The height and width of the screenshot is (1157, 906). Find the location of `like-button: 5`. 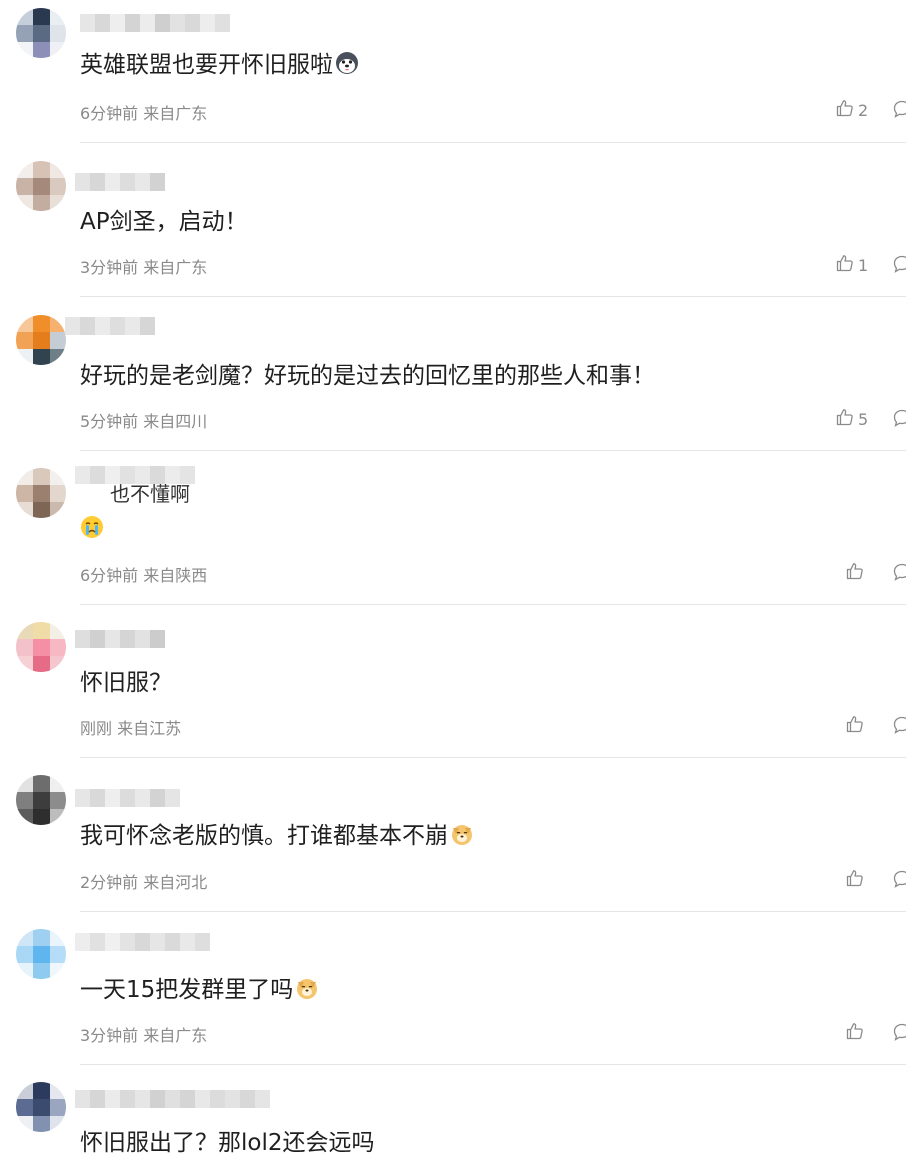

like-button: 5 is located at coordinates (852, 419).